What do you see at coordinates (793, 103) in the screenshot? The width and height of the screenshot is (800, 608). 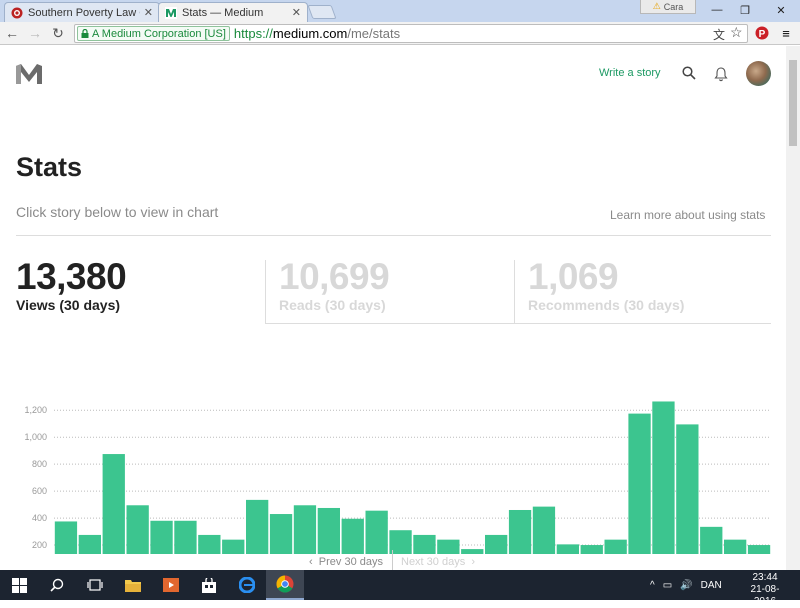 I see `scrollbar-thumb` at bounding box center [793, 103].